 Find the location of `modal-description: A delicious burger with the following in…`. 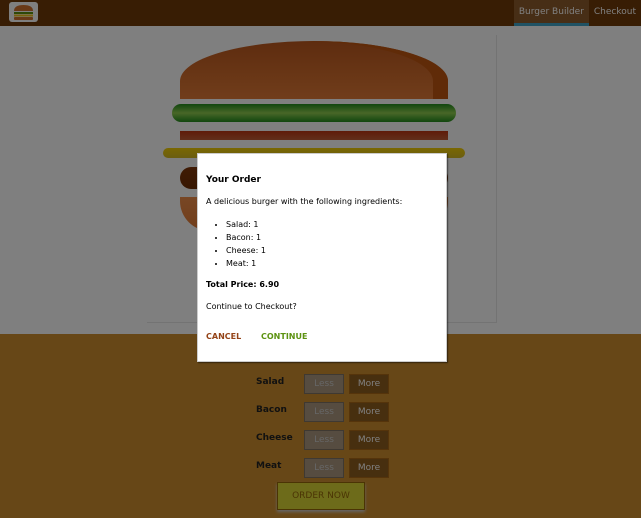

modal-description: A delicious burger with the following in… is located at coordinates (304, 201).